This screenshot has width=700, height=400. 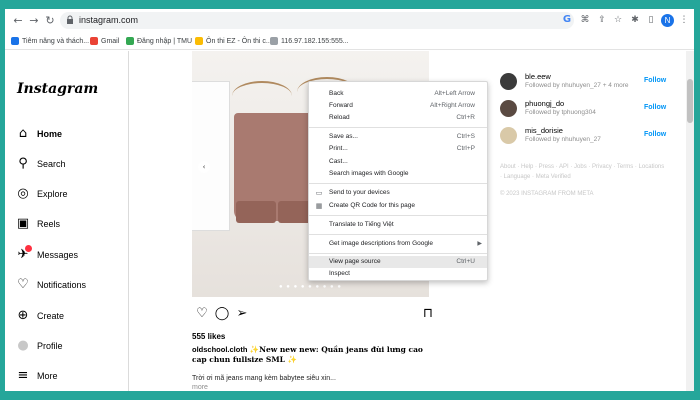 What do you see at coordinates (70, 376) in the screenshot?
I see `nav-more: ≡ More` at bounding box center [70, 376].